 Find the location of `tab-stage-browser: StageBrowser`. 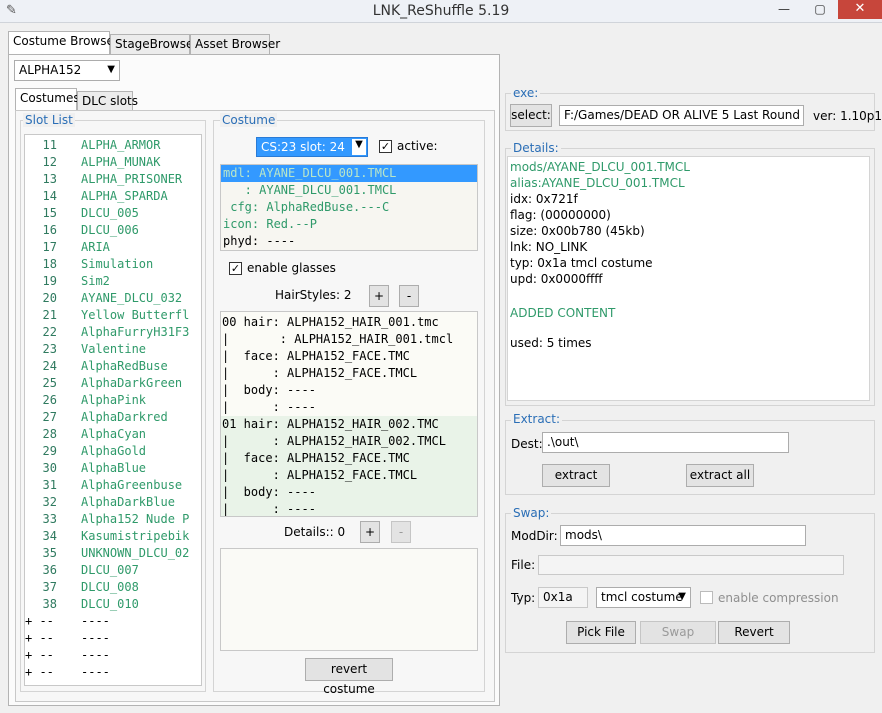

tab-stage-browser: StageBrowser is located at coordinates (154, 44).